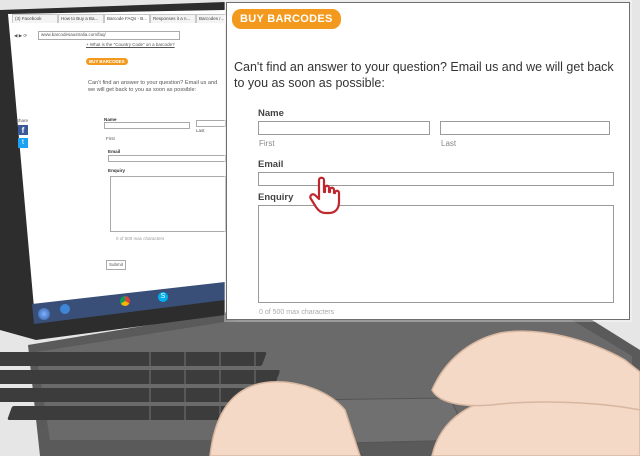 This screenshot has width=640, height=456. I want to click on mini-email-label: Email, so click(114, 151).